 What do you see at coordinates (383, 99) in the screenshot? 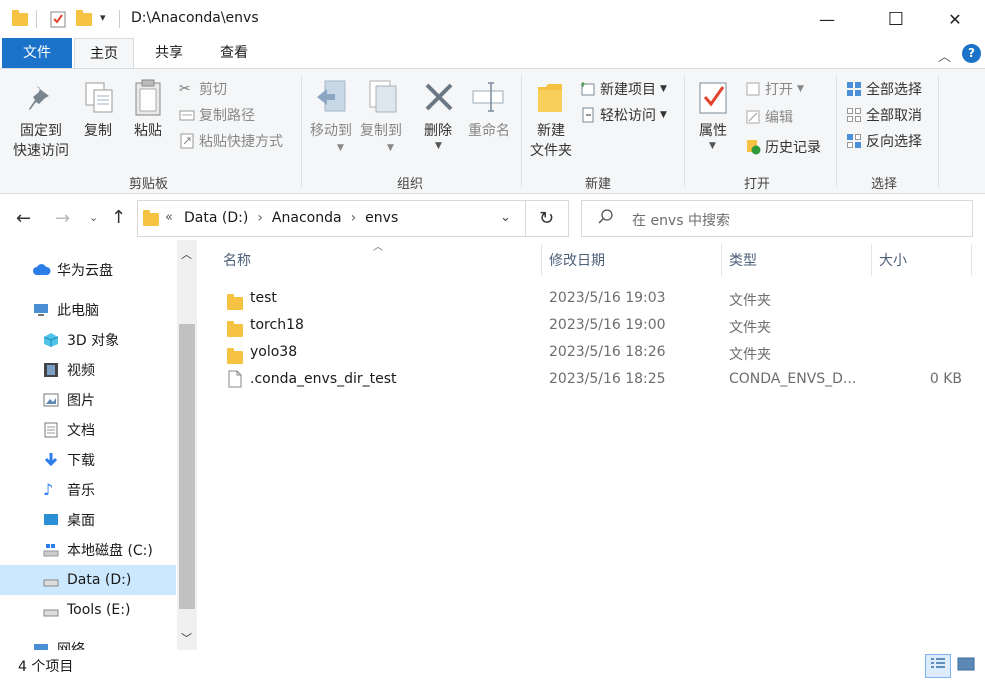
I see `copy-to-icon` at bounding box center [383, 99].